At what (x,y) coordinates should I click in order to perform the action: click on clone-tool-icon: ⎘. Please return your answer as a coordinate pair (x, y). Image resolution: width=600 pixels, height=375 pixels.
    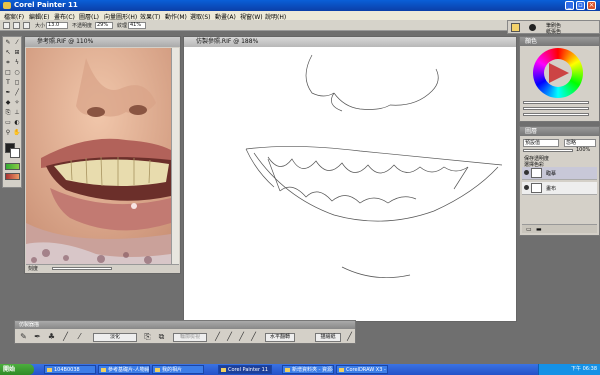
    Looking at the image, I should click on (8, 113).